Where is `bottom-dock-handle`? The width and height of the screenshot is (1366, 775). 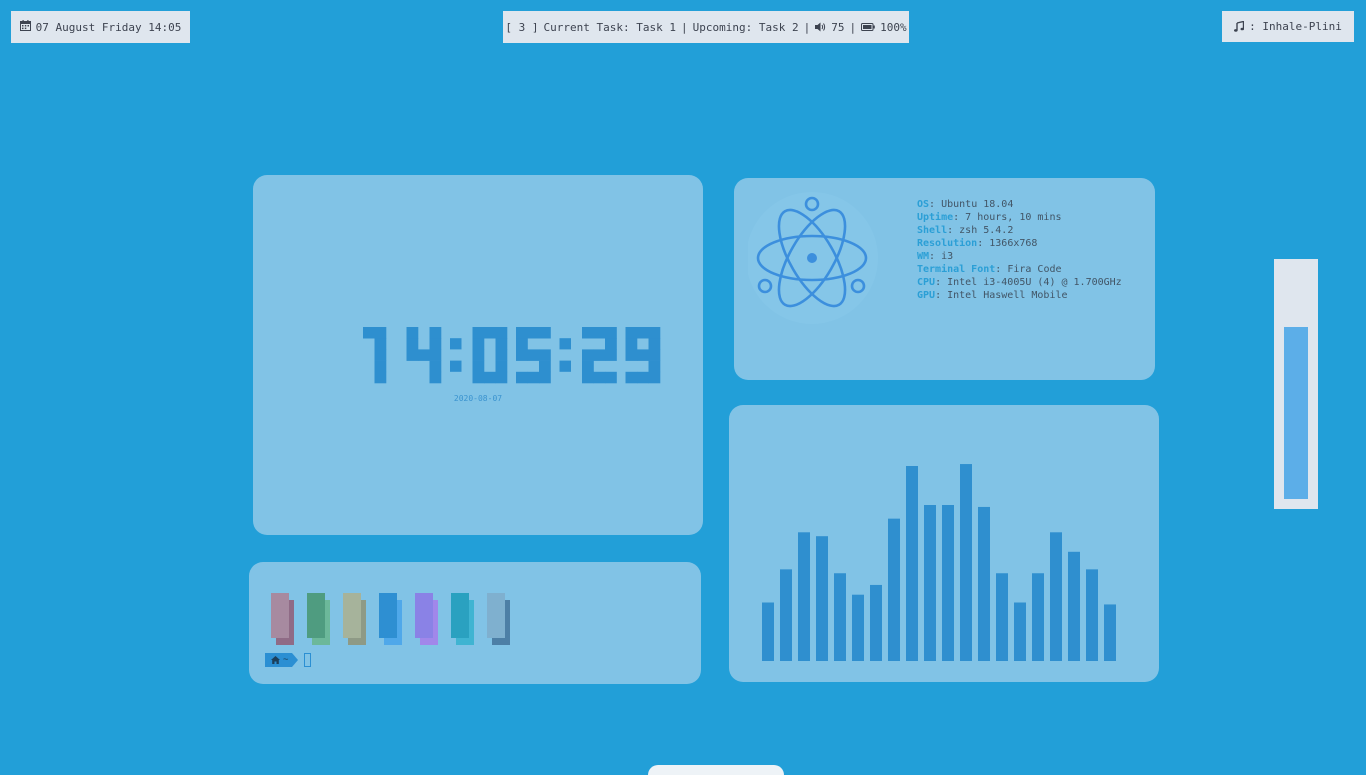
bottom-dock-handle is located at coordinates (716, 770).